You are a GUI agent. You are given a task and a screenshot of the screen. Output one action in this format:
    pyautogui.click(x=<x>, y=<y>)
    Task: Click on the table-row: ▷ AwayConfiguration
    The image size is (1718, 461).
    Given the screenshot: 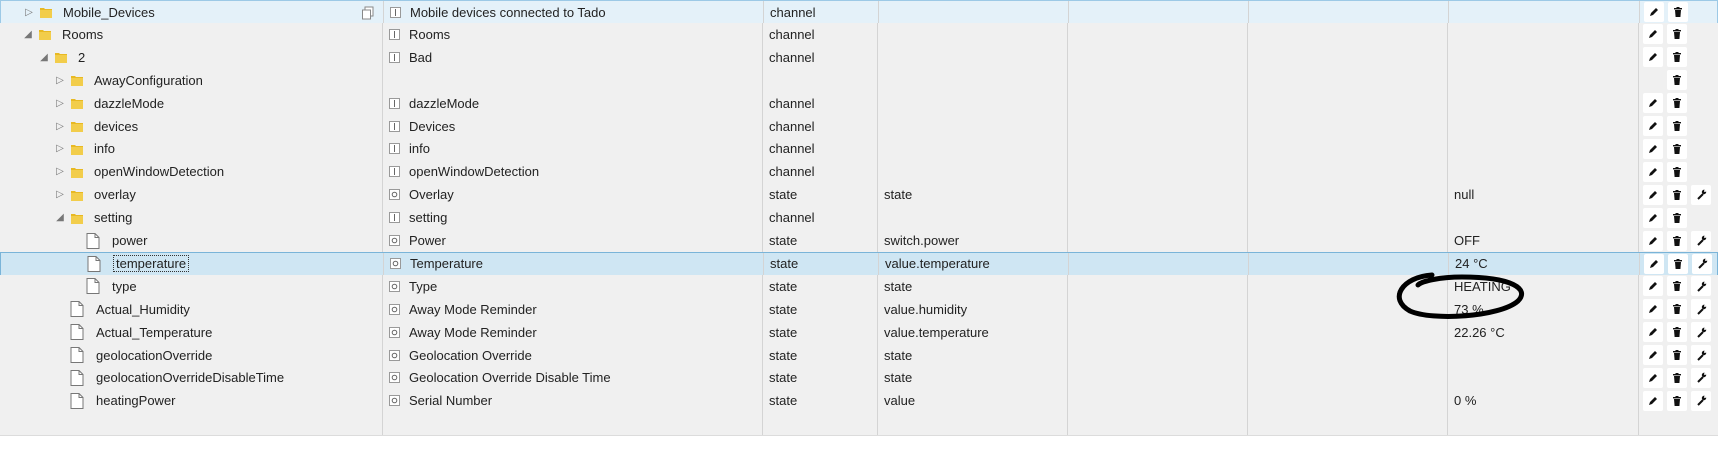 What is the action you would take?
    pyautogui.click(x=859, y=80)
    